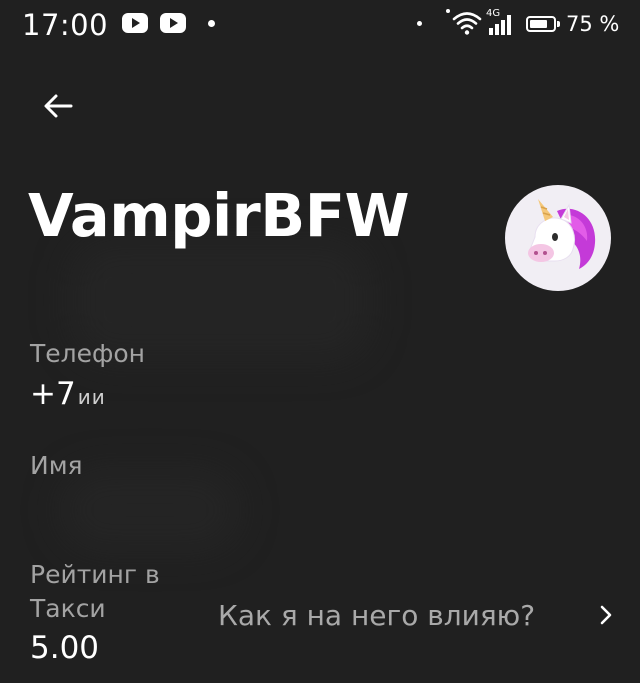 The image size is (640, 683). What do you see at coordinates (211, 23) in the screenshot?
I see `notification-dot-icon` at bounding box center [211, 23].